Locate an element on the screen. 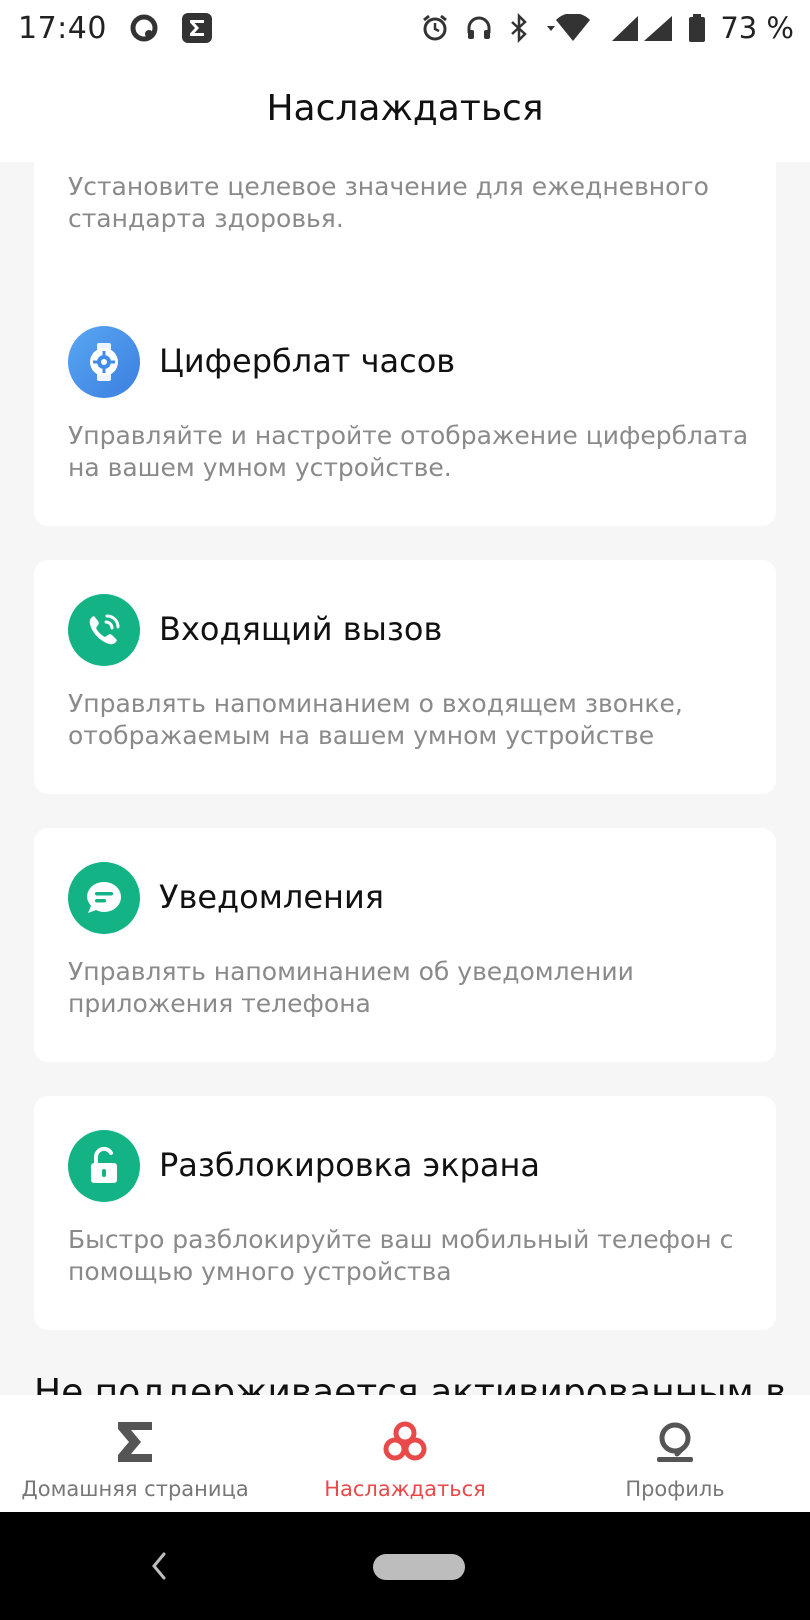 This screenshot has height=1620, width=810. nav-home: Домашняя страница is located at coordinates (135, 1453).